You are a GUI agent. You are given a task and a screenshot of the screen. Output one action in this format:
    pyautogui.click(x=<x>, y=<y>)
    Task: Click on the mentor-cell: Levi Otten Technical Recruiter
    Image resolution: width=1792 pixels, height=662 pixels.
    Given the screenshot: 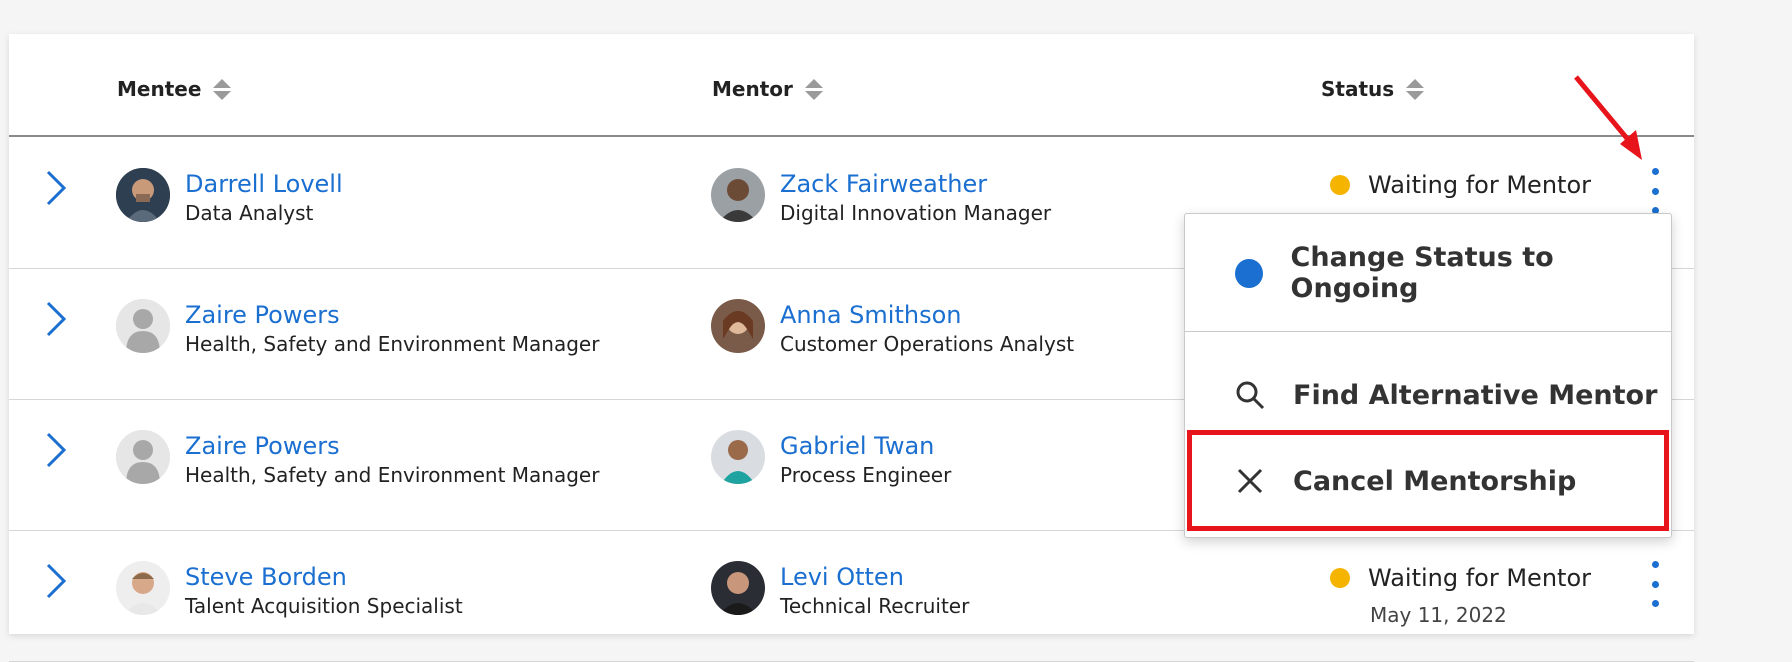 What is the action you would take?
    pyautogui.click(x=874, y=590)
    